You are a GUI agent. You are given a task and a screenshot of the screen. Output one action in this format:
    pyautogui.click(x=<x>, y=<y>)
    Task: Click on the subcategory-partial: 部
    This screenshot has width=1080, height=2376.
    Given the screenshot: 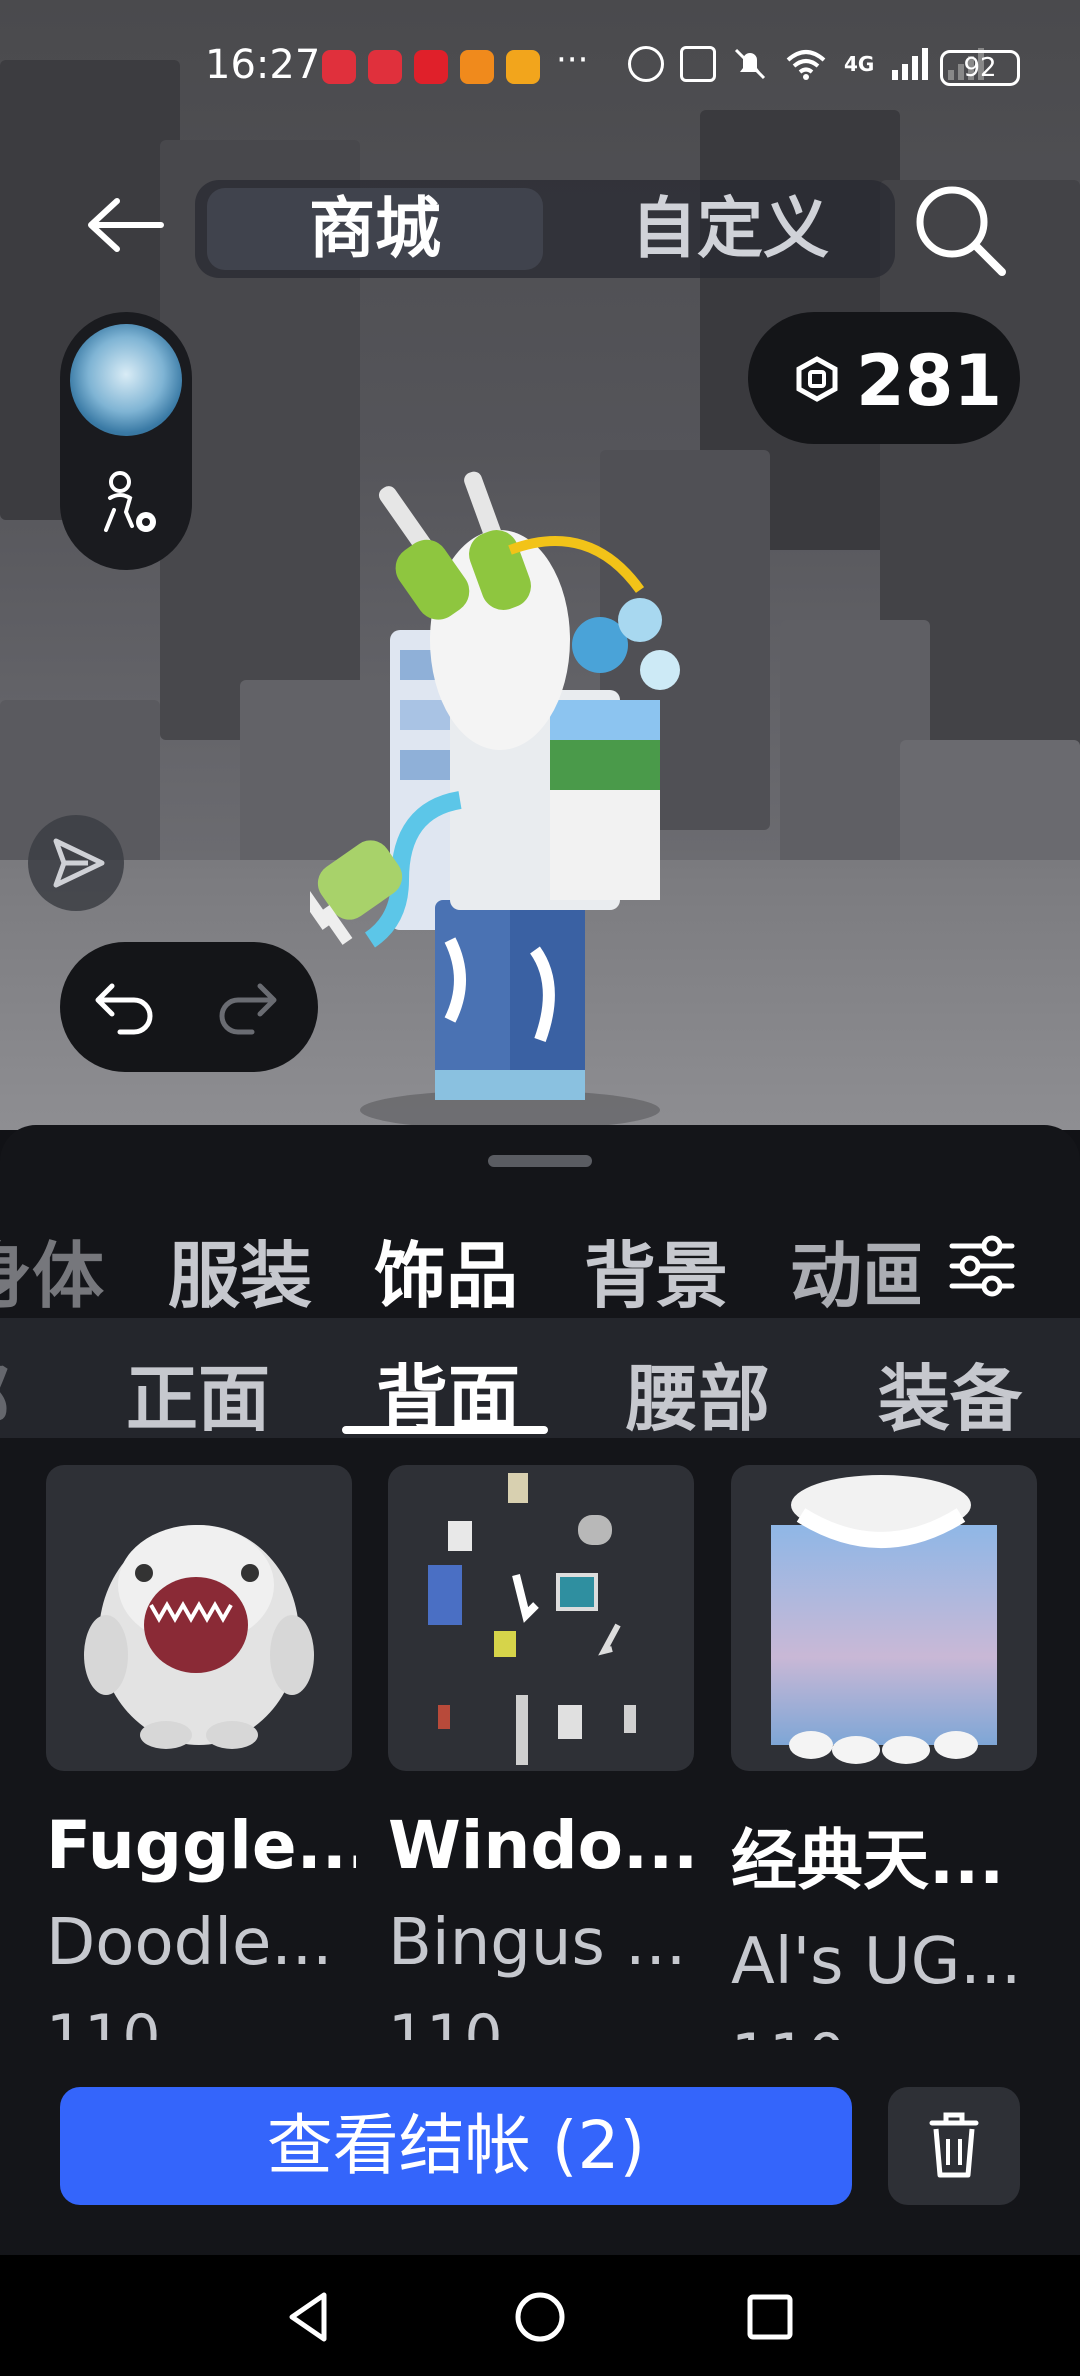 What is the action you would take?
    pyautogui.click(x=5, y=1392)
    